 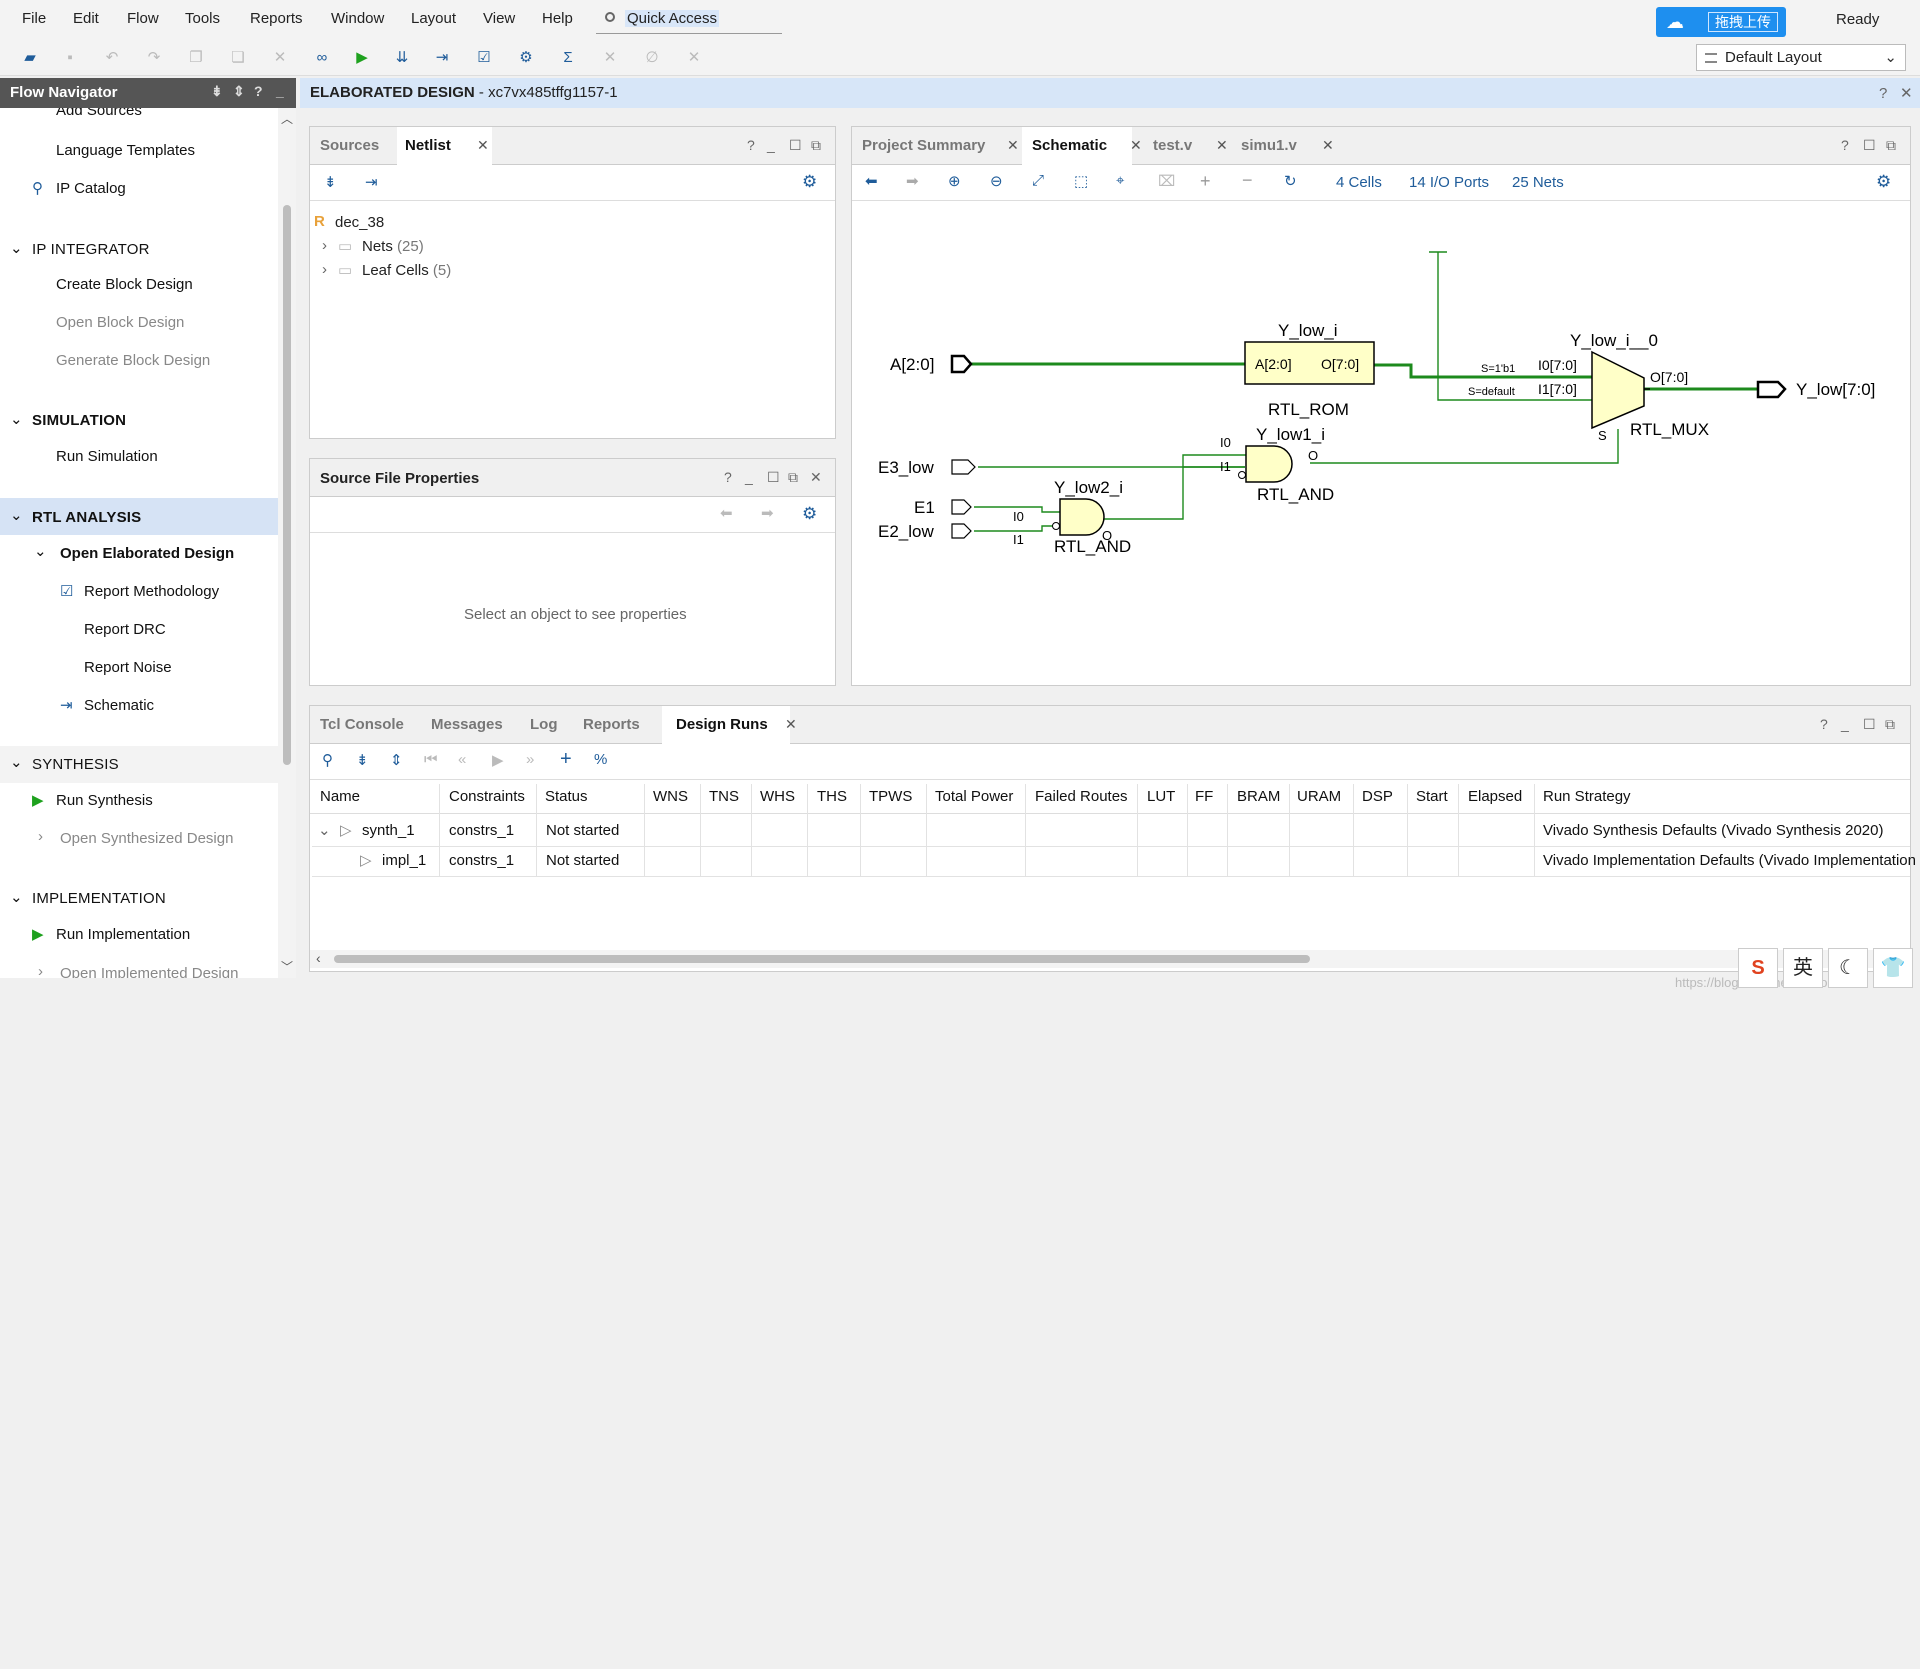 I want to click on menu-file: File, so click(x=34, y=18).